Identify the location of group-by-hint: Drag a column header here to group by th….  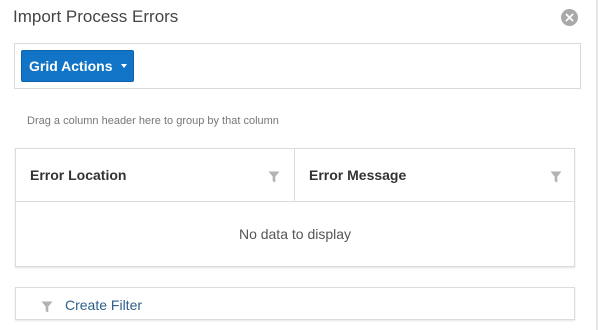
(153, 121).